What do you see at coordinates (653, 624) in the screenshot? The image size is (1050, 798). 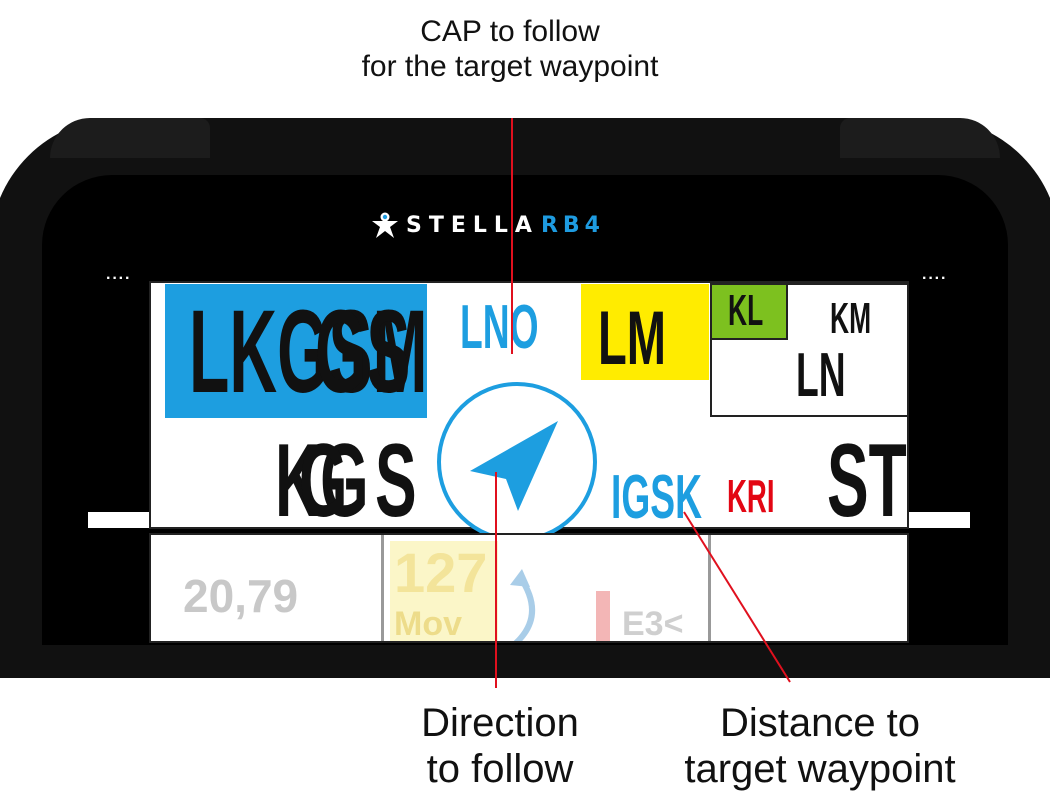 I see `lower-value-3: E3<` at bounding box center [653, 624].